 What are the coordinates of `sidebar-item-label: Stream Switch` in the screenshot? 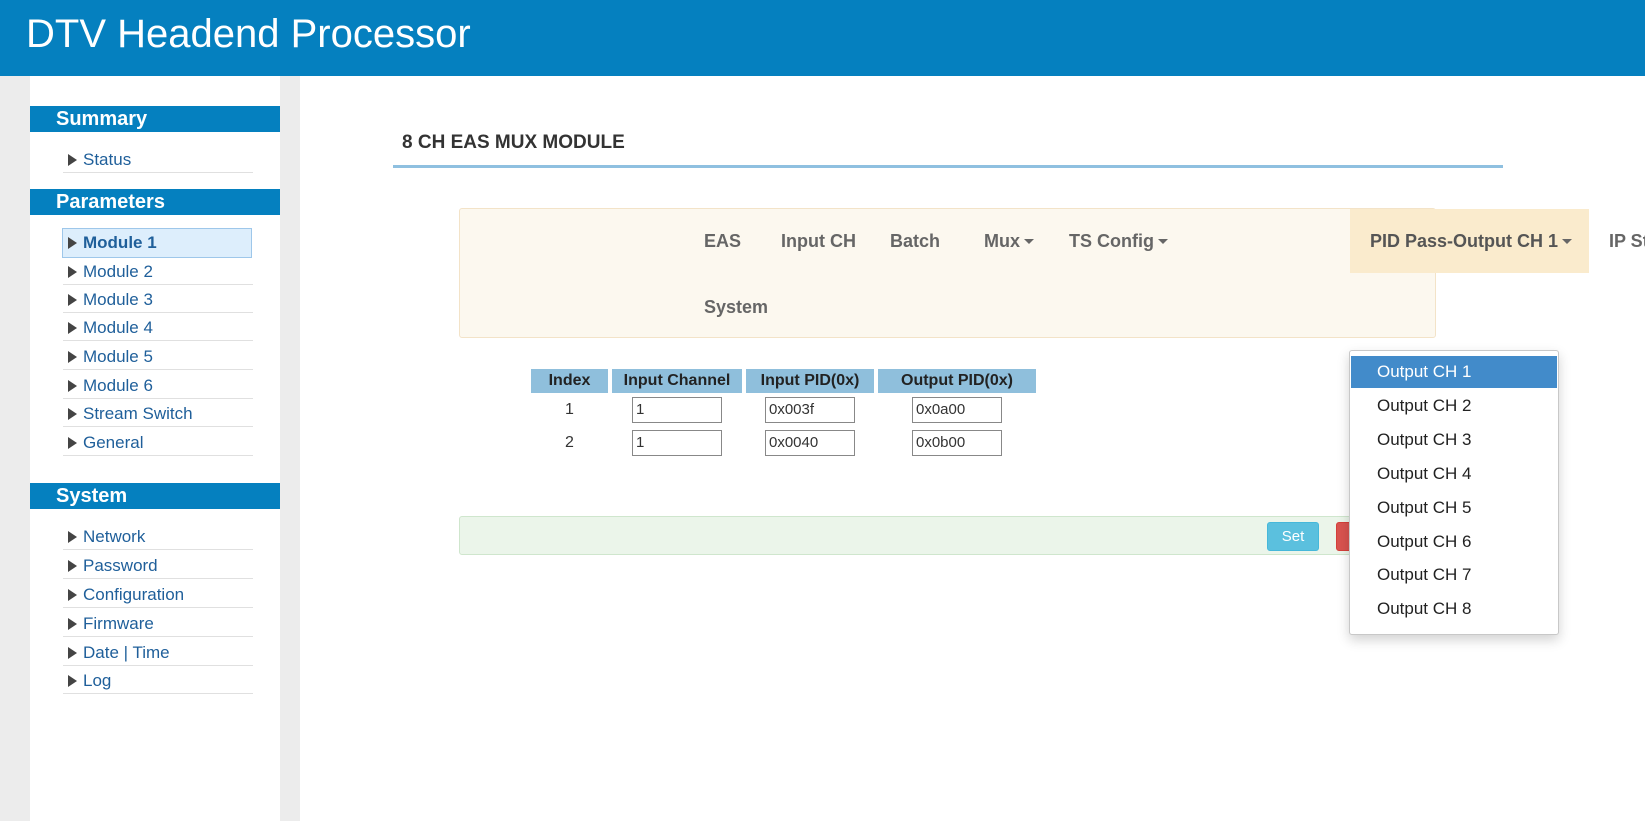 It's located at (138, 413).